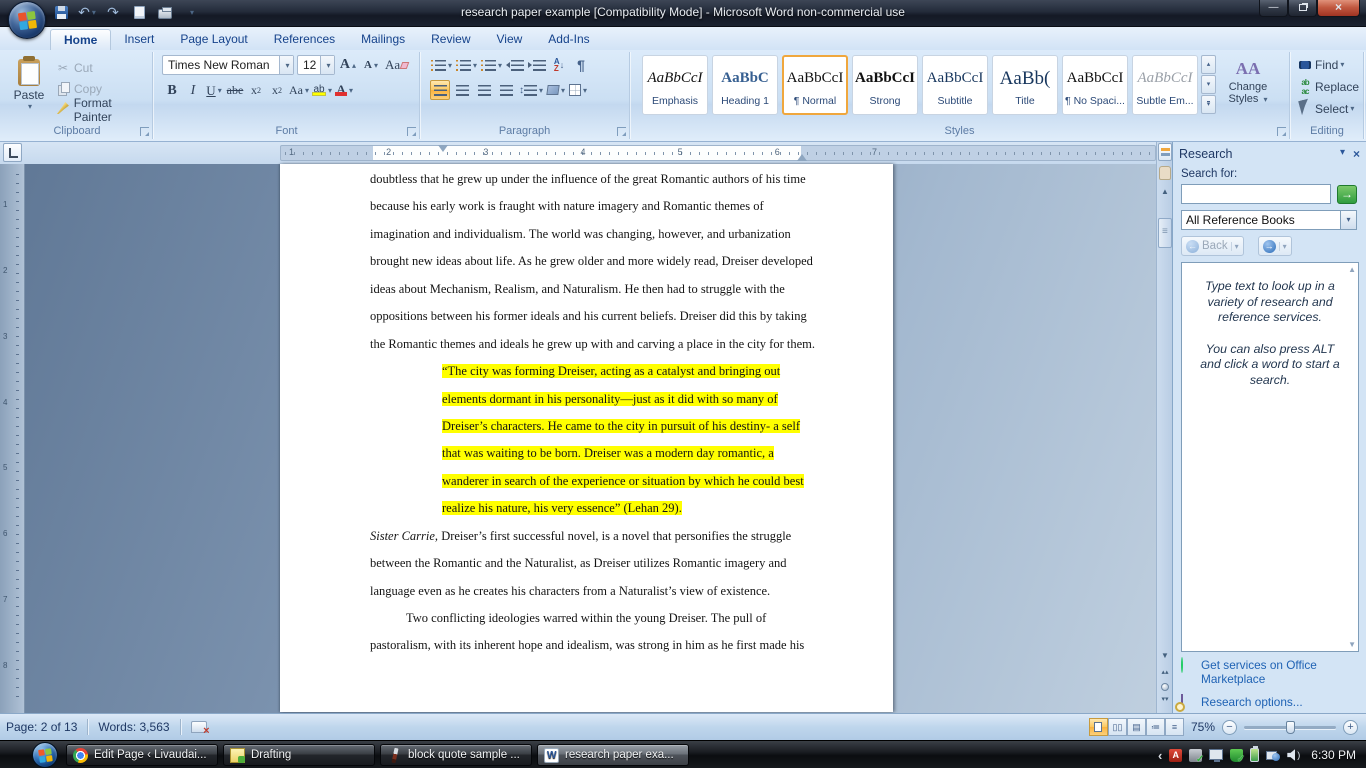 This screenshot has height=768, width=1366. I want to click on office-button, so click(27, 20).